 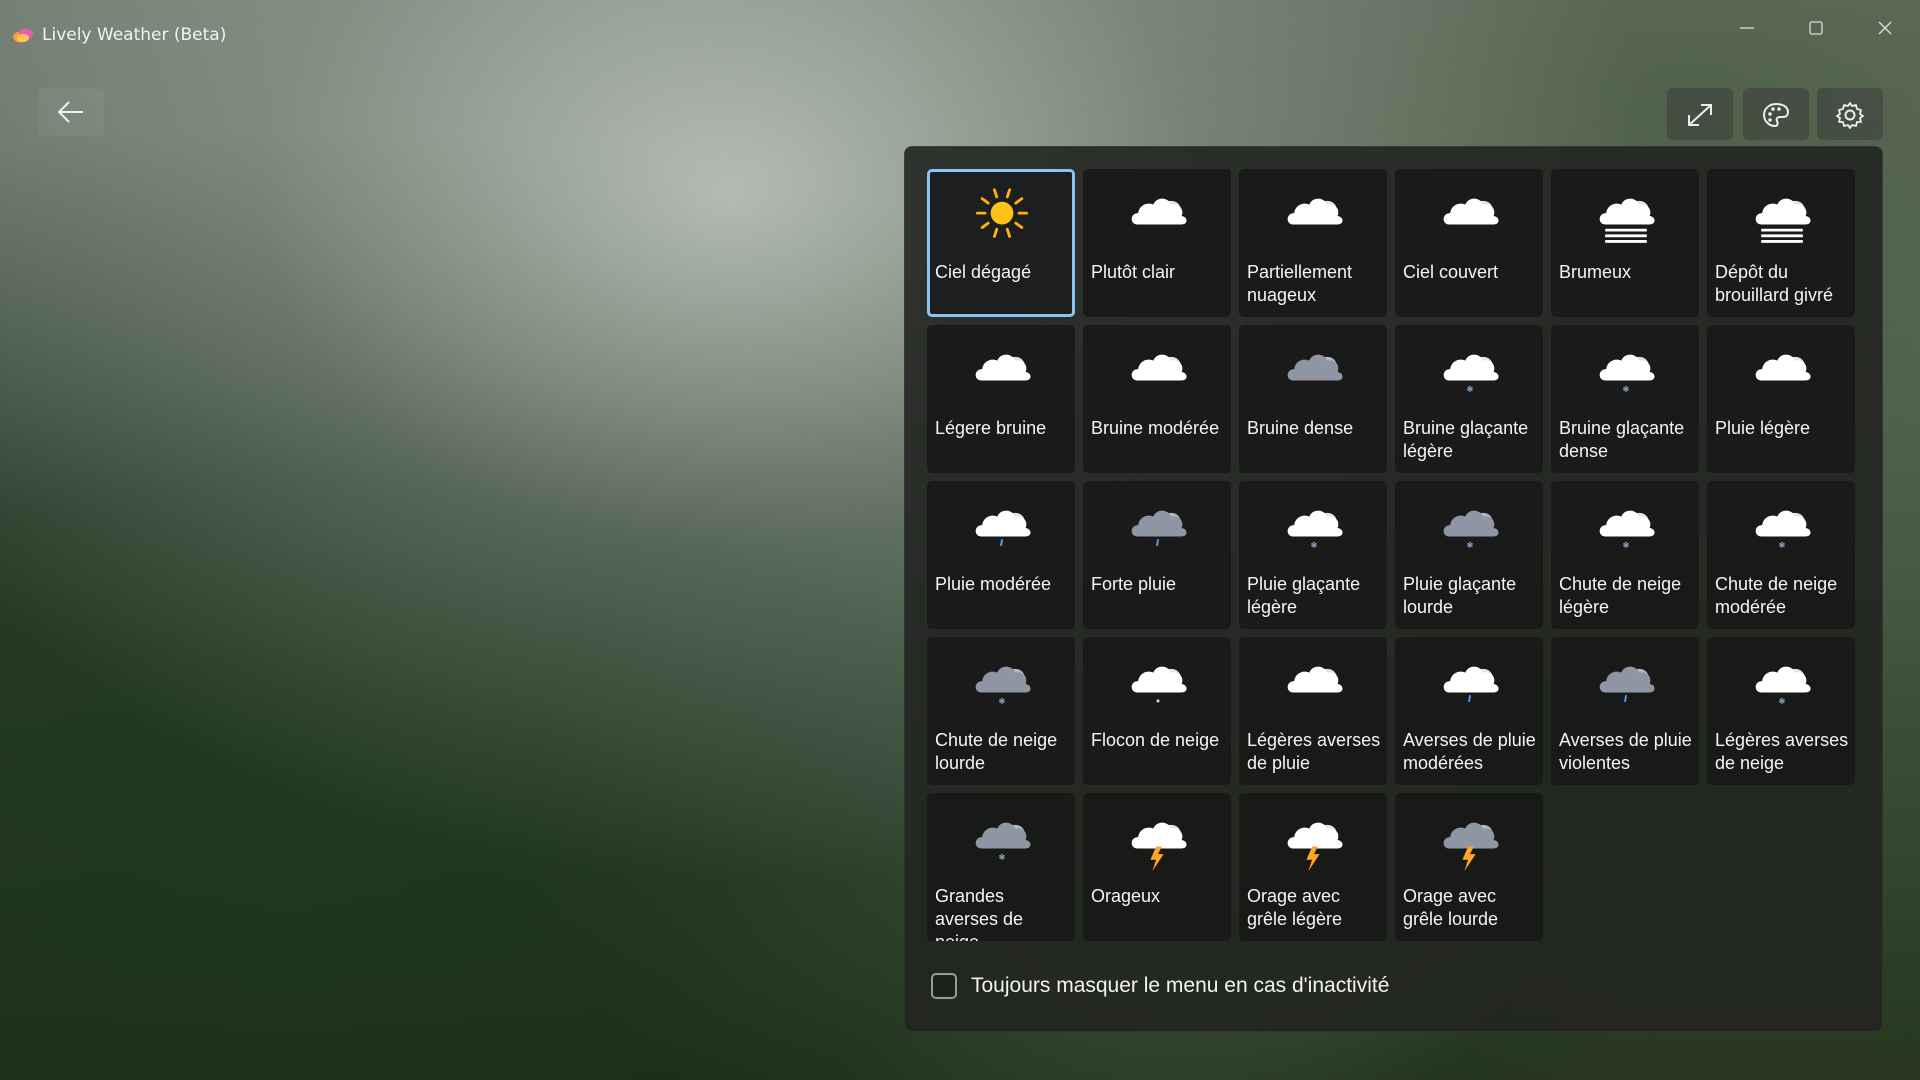 I want to click on weather-tile-label: Légères averses de neige, so click(x=1782, y=751).